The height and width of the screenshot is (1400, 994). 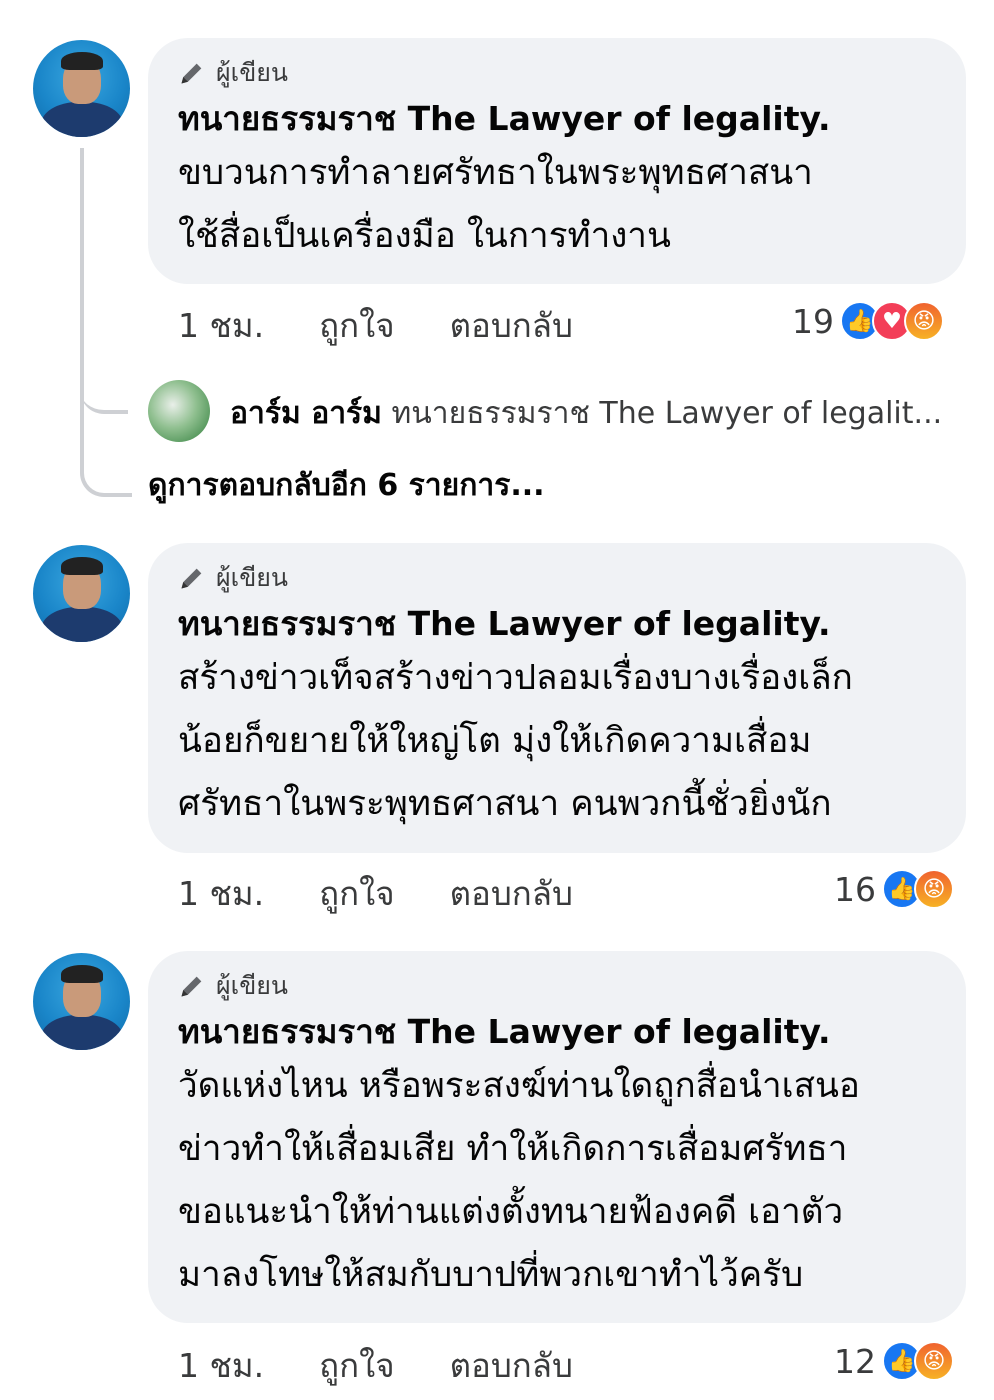 I want to click on reaction-count: 12, so click(x=855, y=1361).